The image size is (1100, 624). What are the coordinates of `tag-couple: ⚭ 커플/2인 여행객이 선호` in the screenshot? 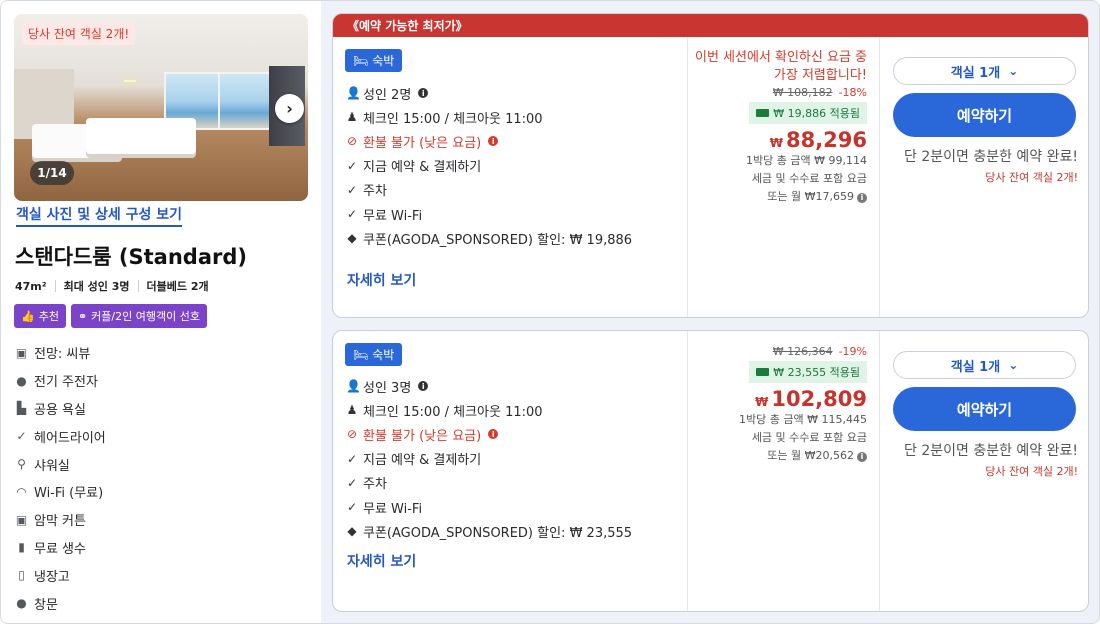 It's located at (138, 316).